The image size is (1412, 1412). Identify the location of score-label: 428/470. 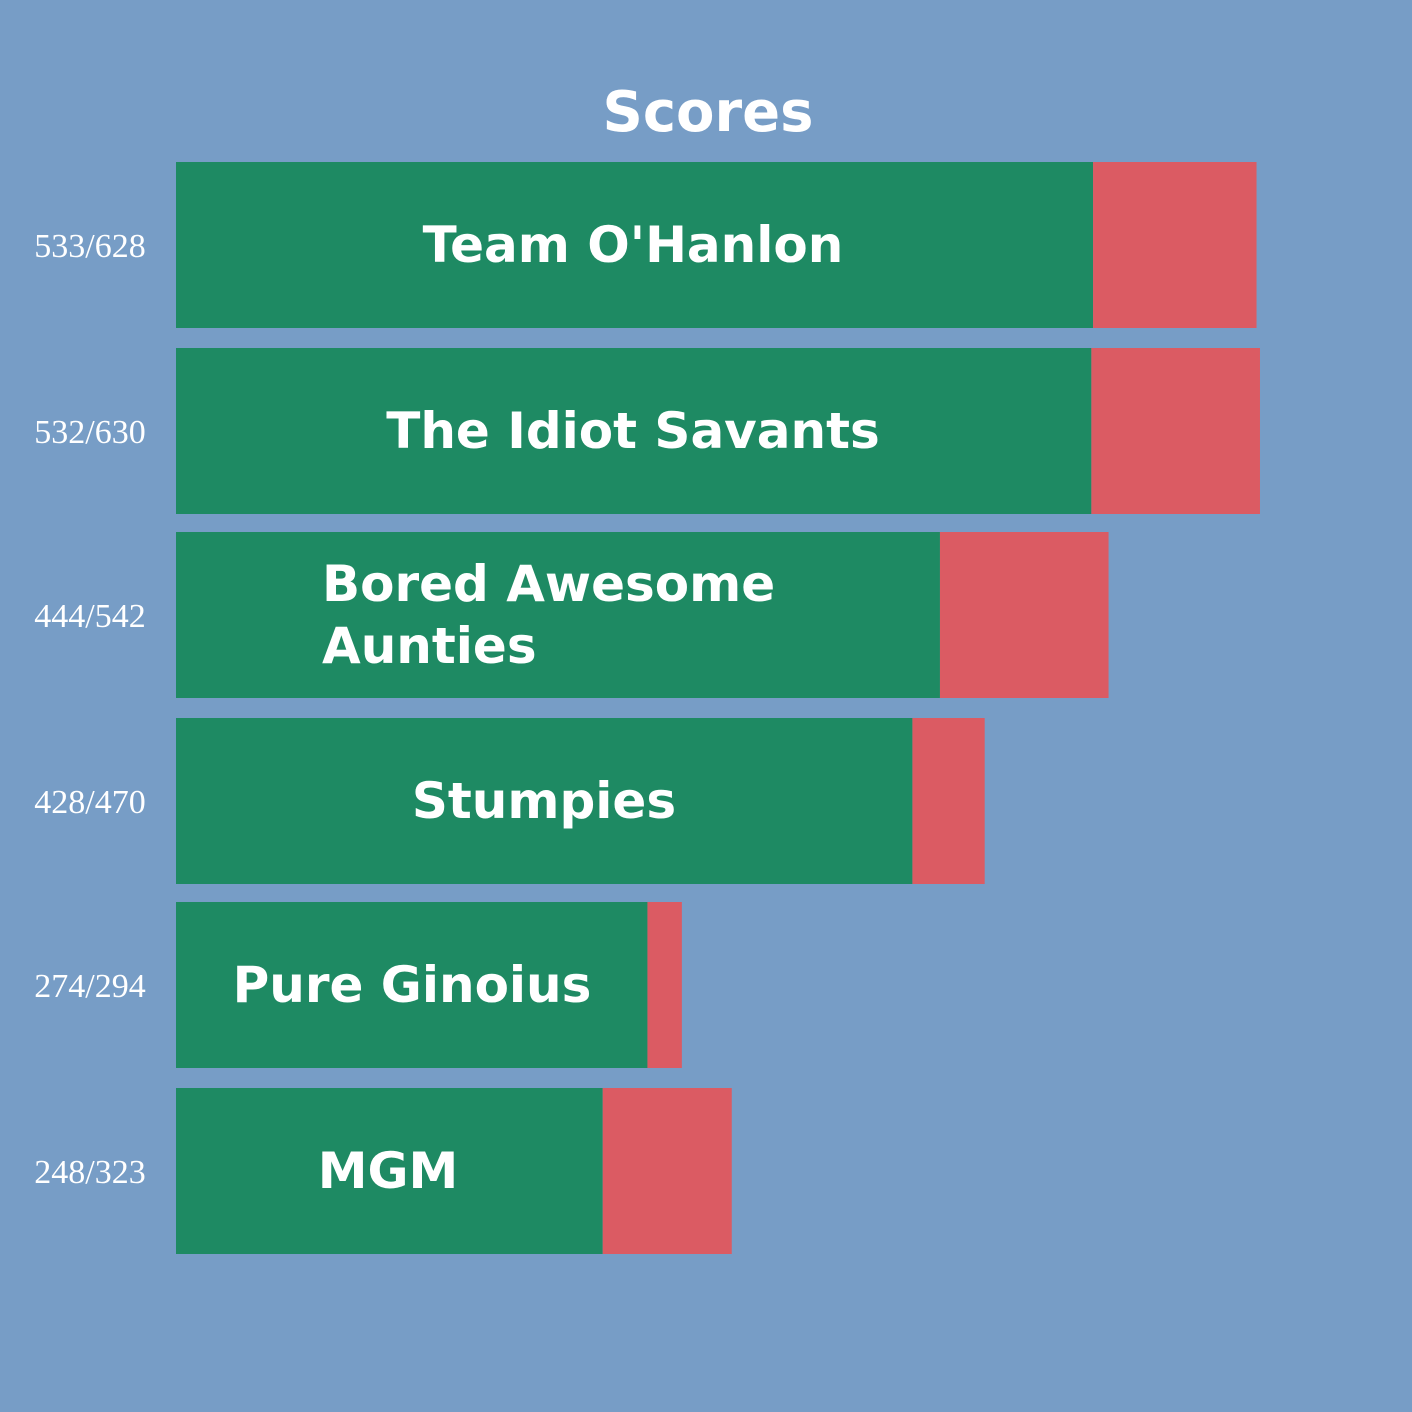
(89, 802).